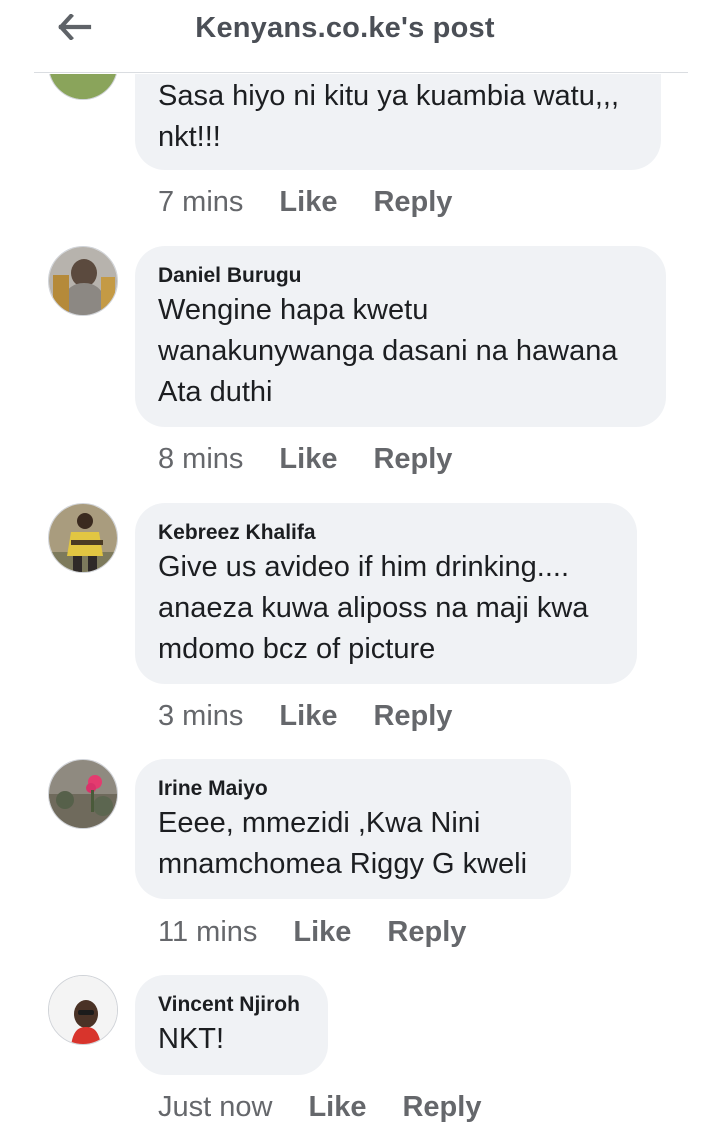  I want to click on comment-bubble: Vincent Njiroh NKT!, so click(231, 1025).